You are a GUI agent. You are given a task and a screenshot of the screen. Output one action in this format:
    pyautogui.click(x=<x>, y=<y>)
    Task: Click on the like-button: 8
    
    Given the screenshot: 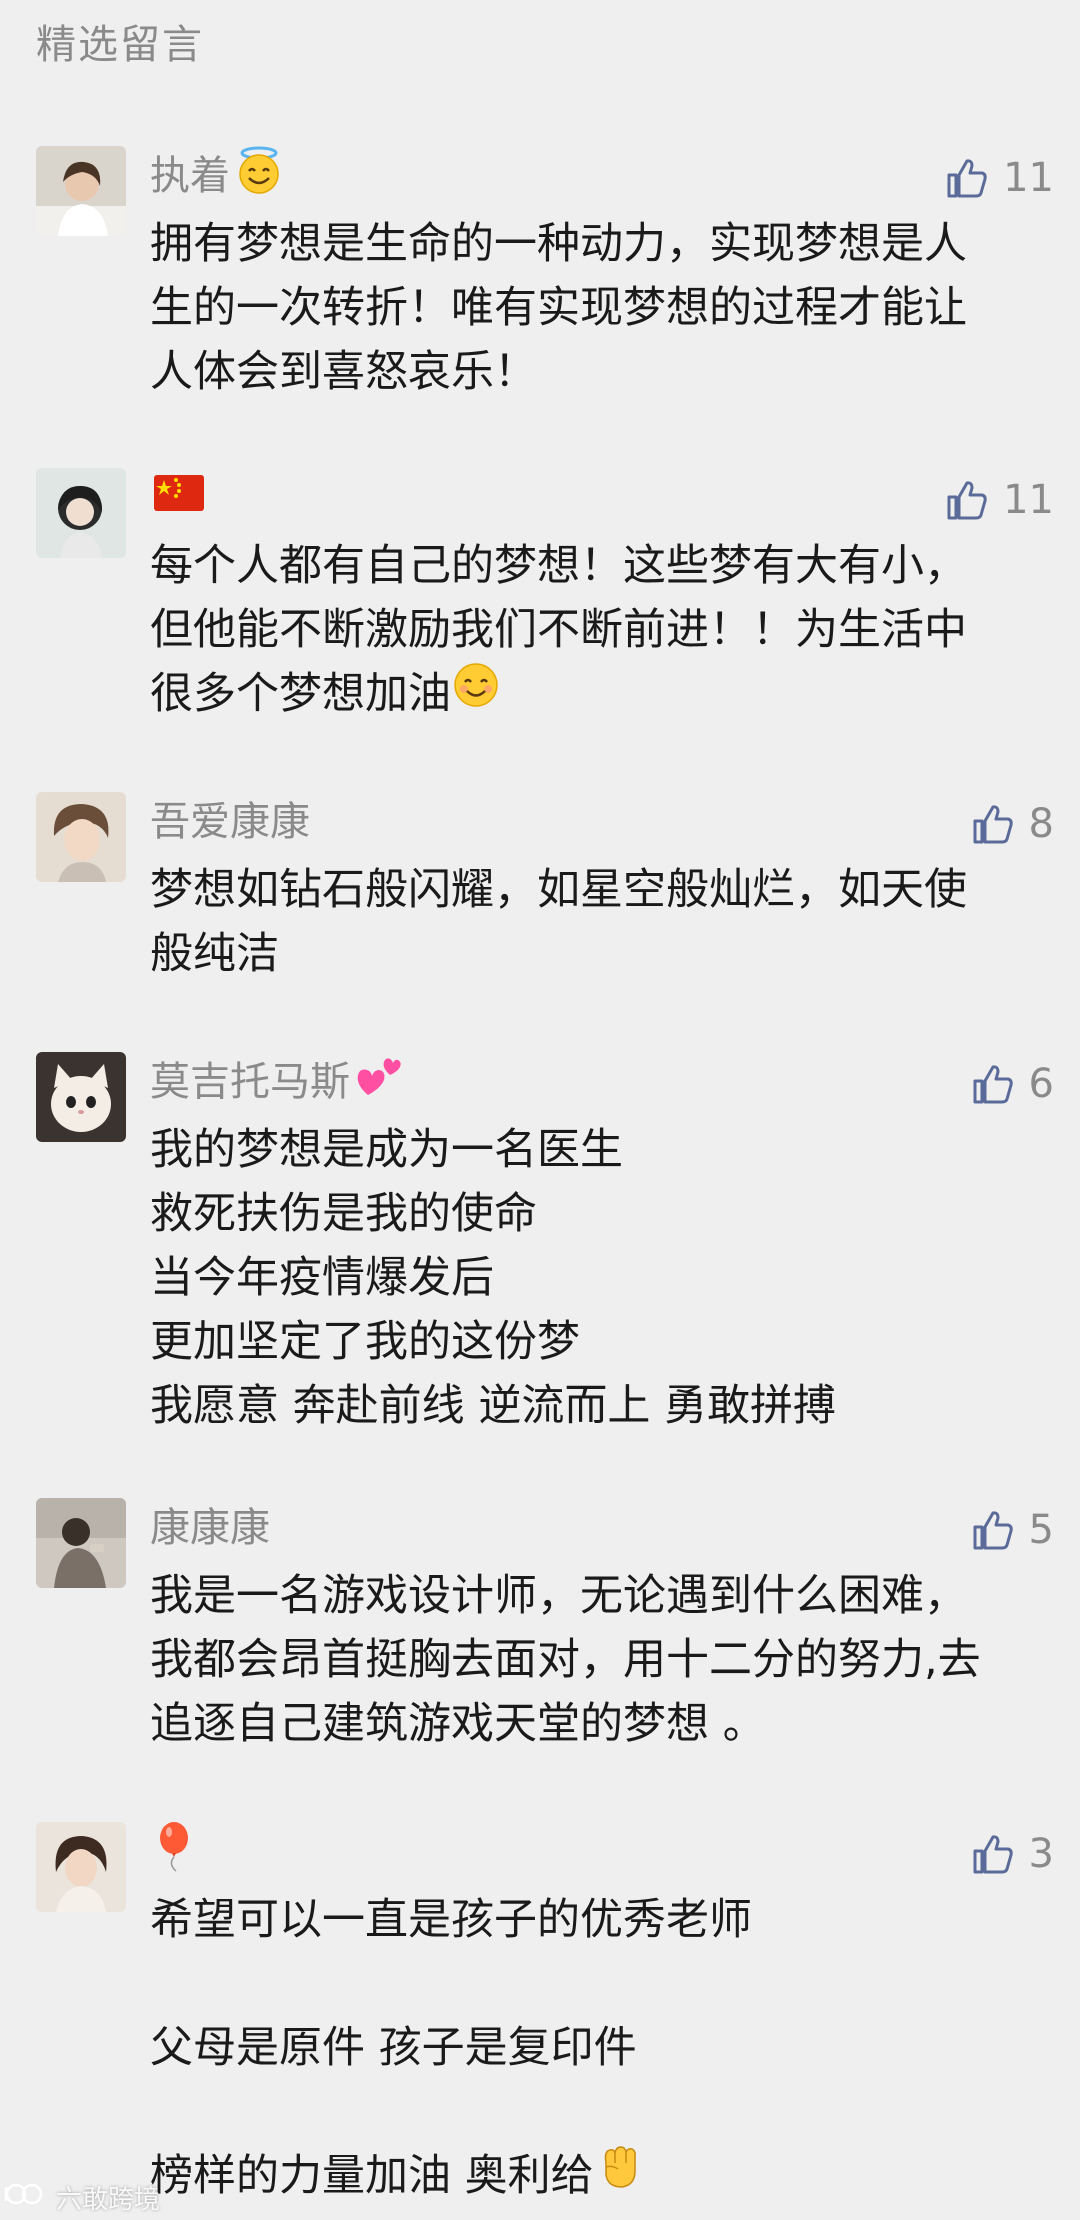 What is the action you would take?
    pyautogui.click(x=1012, y=824)
    